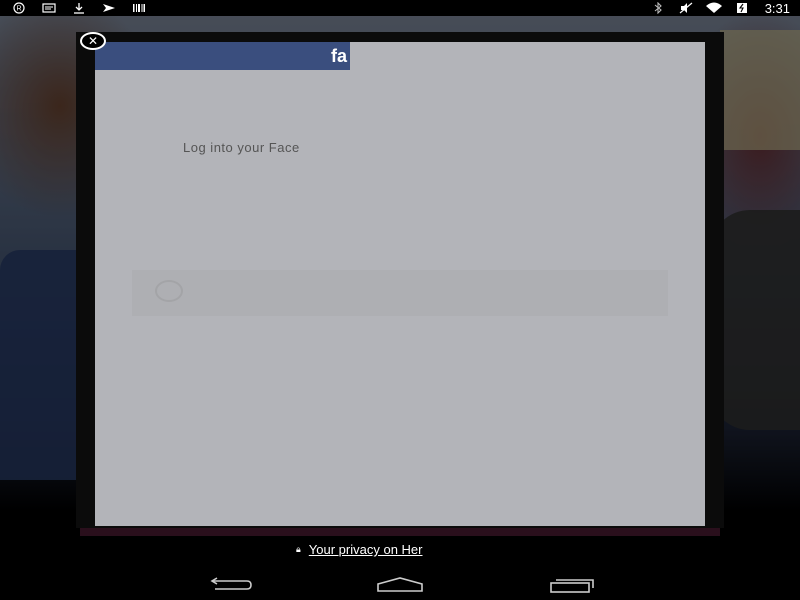 The image size is (800, 600). I want to click on status-bar: R 3:31, so click(400, 8).